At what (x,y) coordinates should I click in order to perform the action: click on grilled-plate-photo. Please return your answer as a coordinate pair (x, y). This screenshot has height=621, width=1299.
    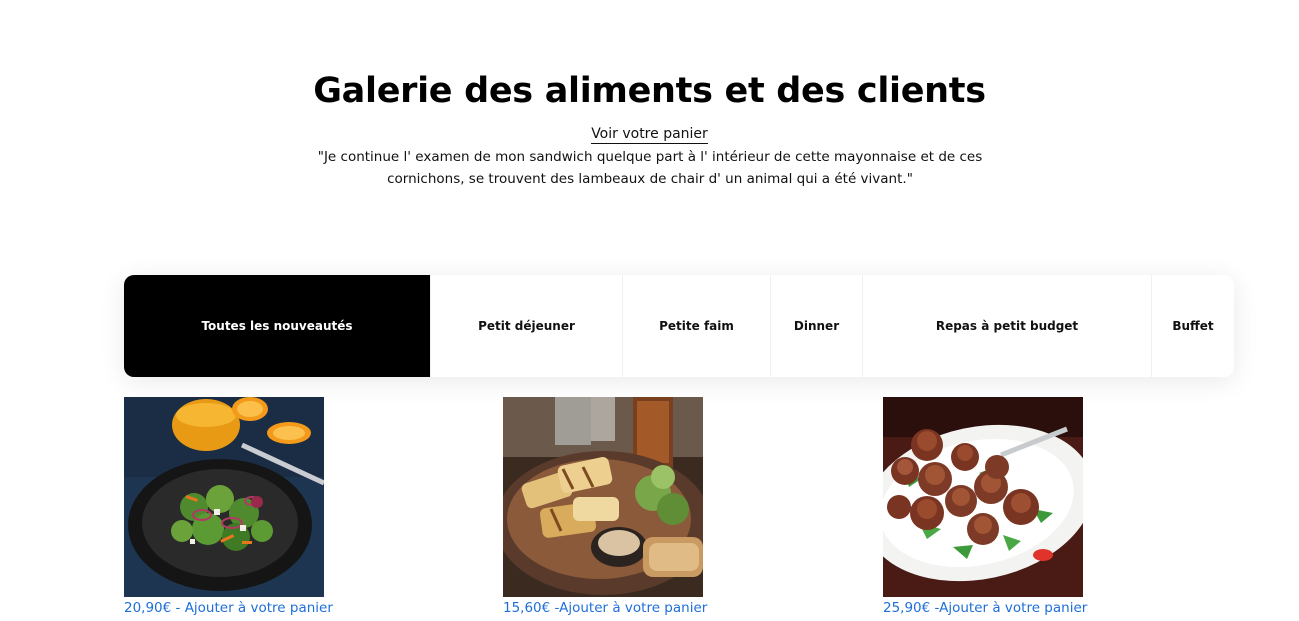
    Looking at the image, I should click on (603, 497).